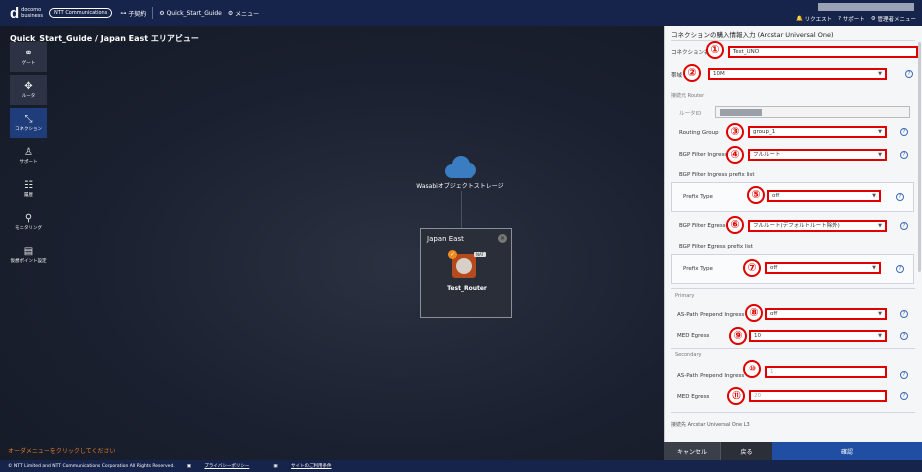  I want to click on nat-badge: NAT, so click(480, 254).